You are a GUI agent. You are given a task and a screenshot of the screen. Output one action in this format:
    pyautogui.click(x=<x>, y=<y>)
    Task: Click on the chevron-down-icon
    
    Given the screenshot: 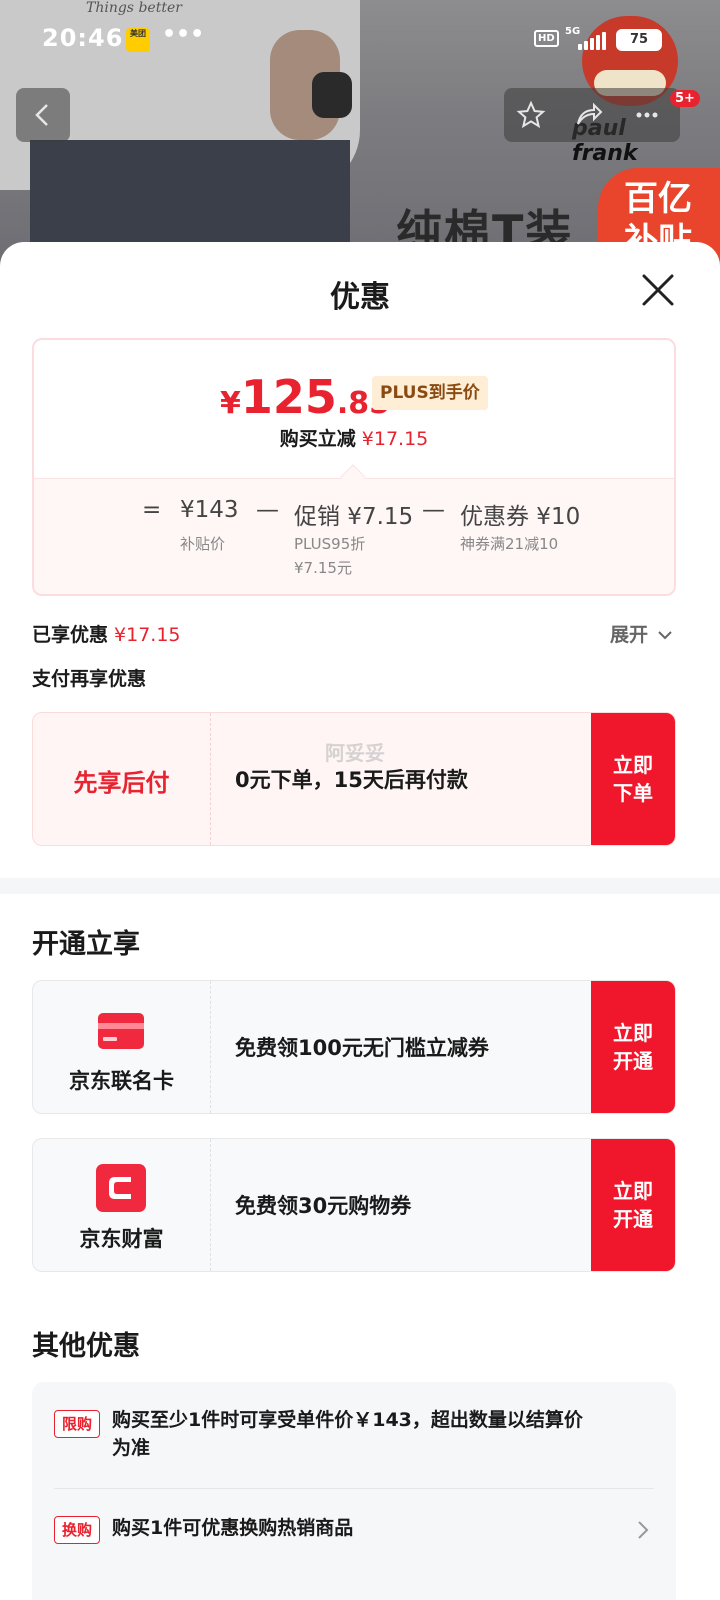 What is the action you would take?
    pyautogui.click(x=664, y=635)
    